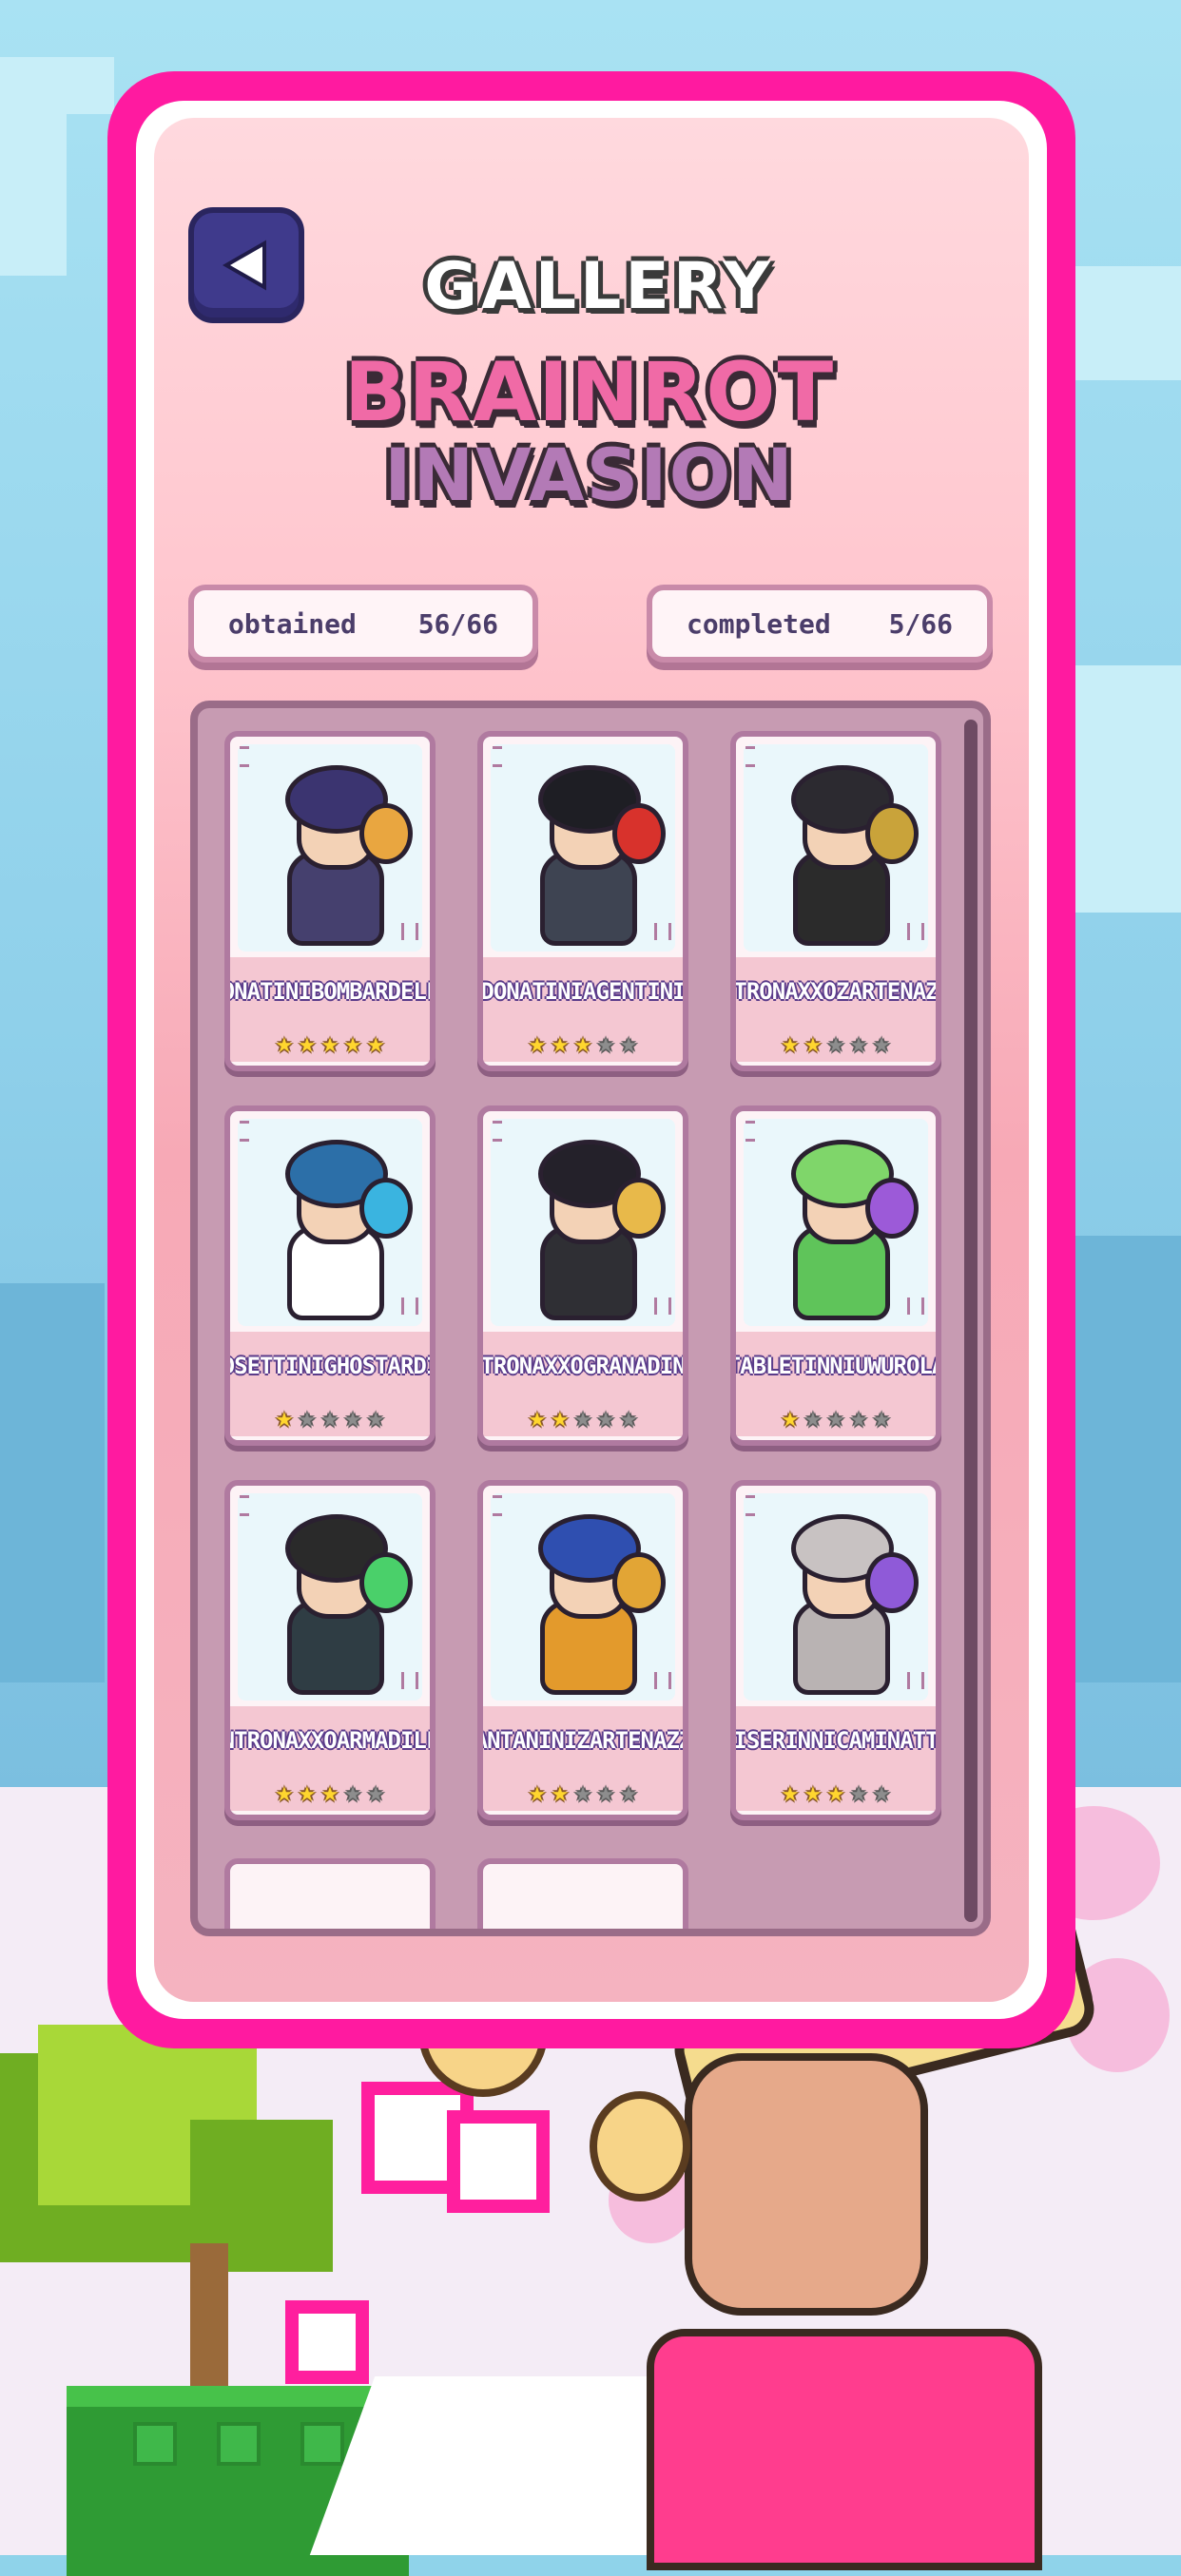  I want to click on character-card: DONATINIBOMBARDELLO★★★★★, so click(330, 901).